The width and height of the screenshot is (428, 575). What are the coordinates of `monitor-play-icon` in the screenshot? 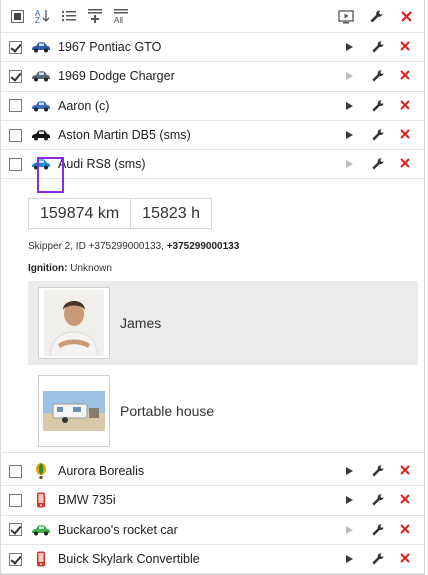 It's located at (346, 17).